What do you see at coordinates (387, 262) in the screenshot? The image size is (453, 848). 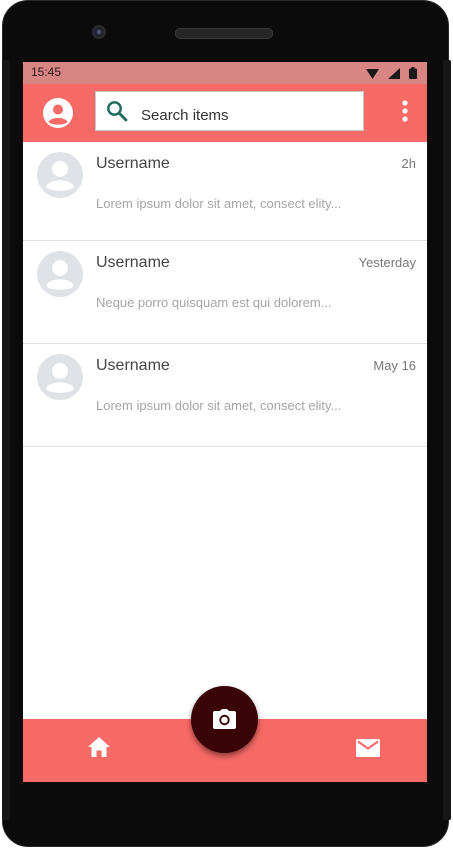 I see `message-time: Yesterday` at bounding box center [387, 262].